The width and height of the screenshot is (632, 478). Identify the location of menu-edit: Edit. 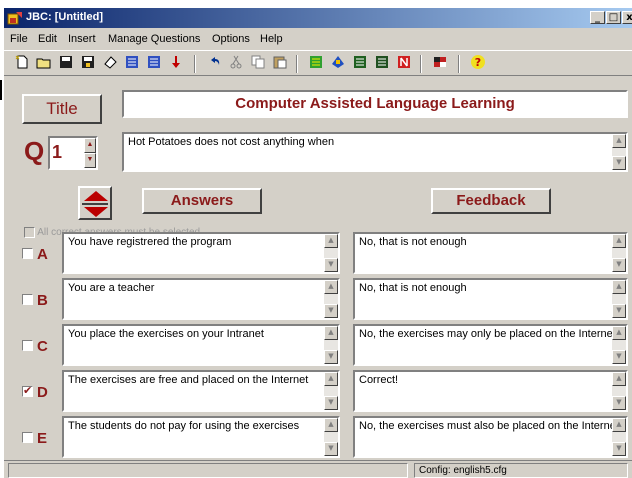
(47, 39).